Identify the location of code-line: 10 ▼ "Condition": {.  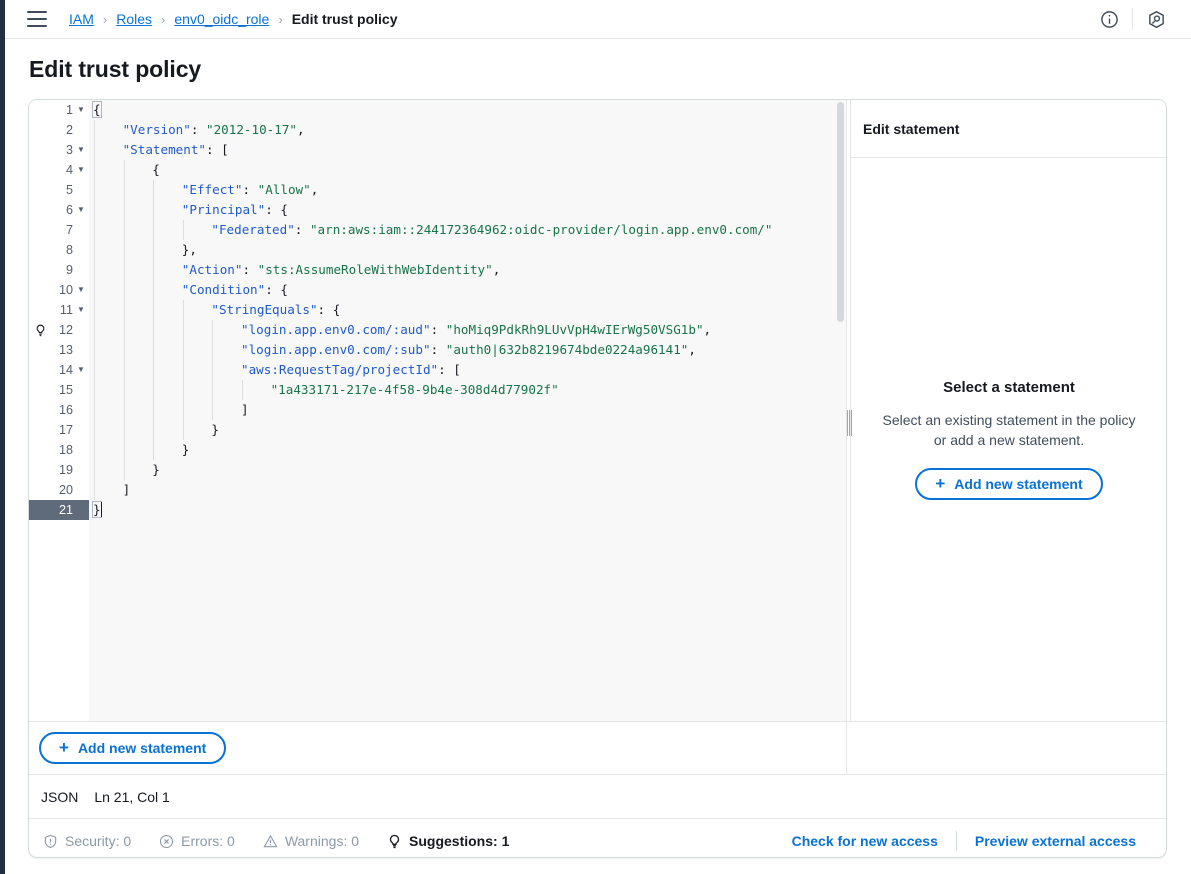
(437, 290).